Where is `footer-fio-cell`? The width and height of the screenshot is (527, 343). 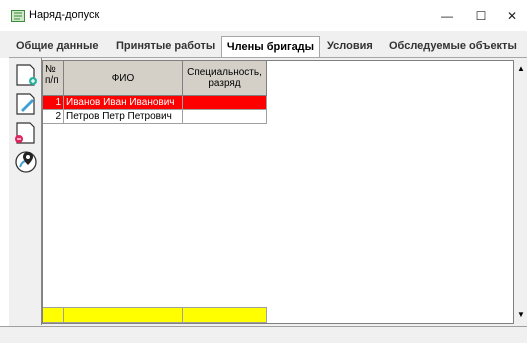 footer-fio-cell is located at coordinates (123, 315).